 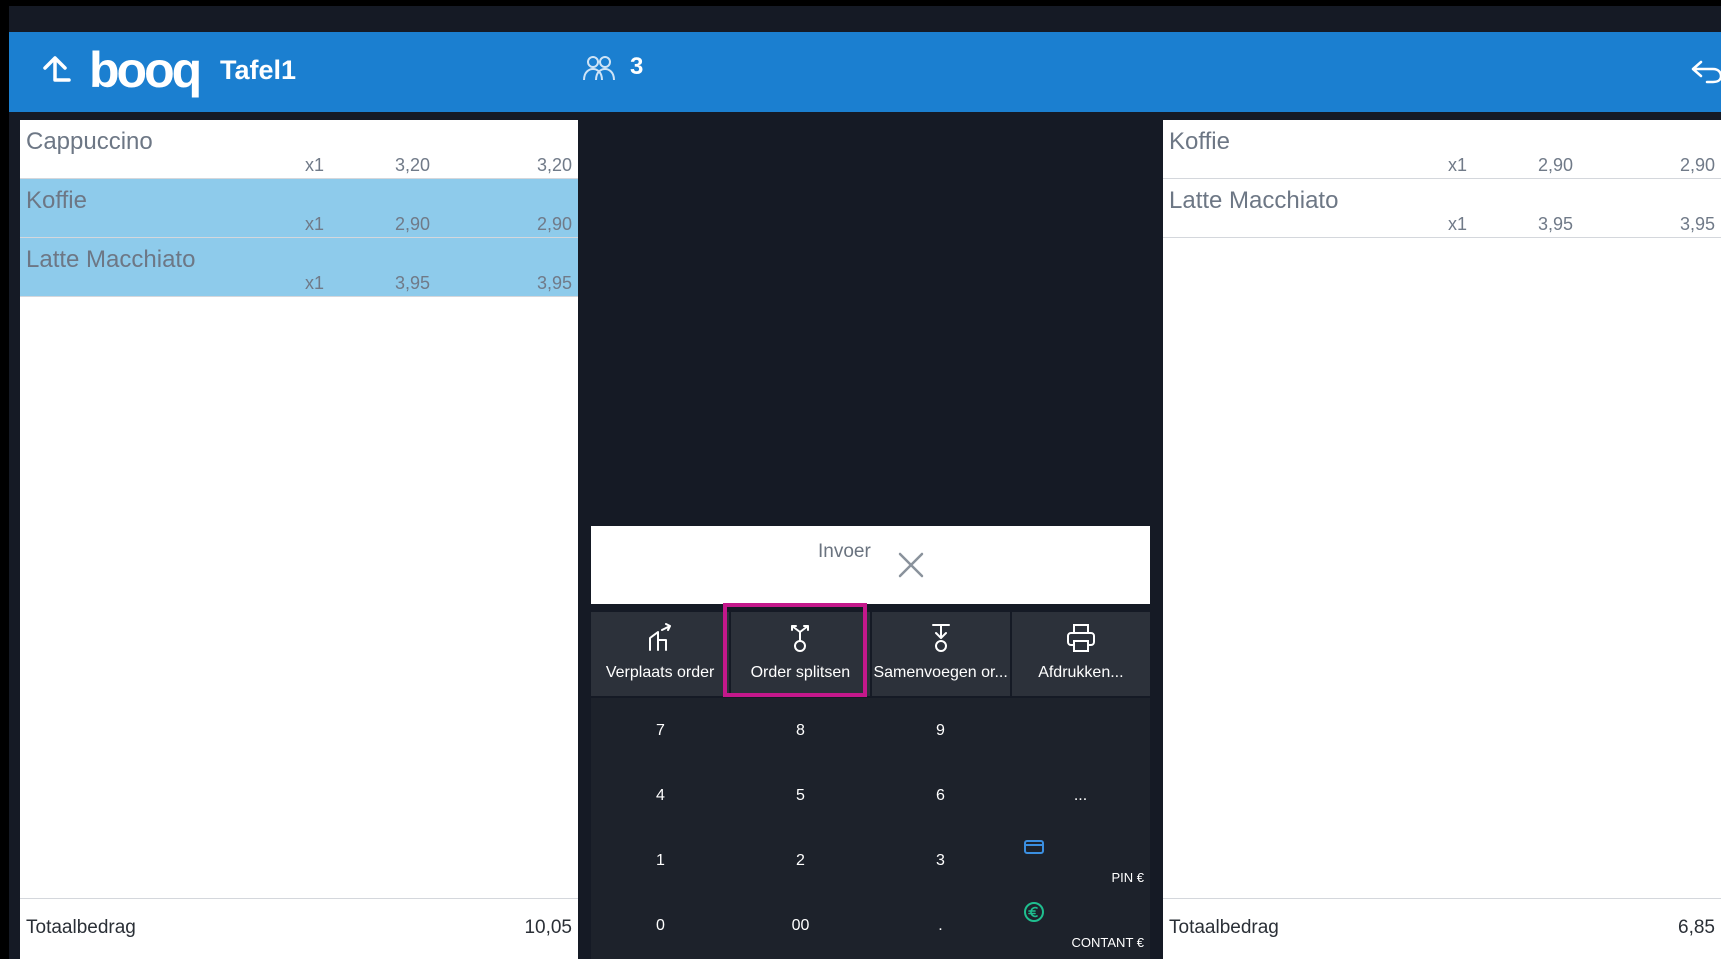 What do you see at coordinates (1442, 928) in the screenshot?
I see `order-total: Totaalbedrag 6,85` at bounding box center [1442, 928].